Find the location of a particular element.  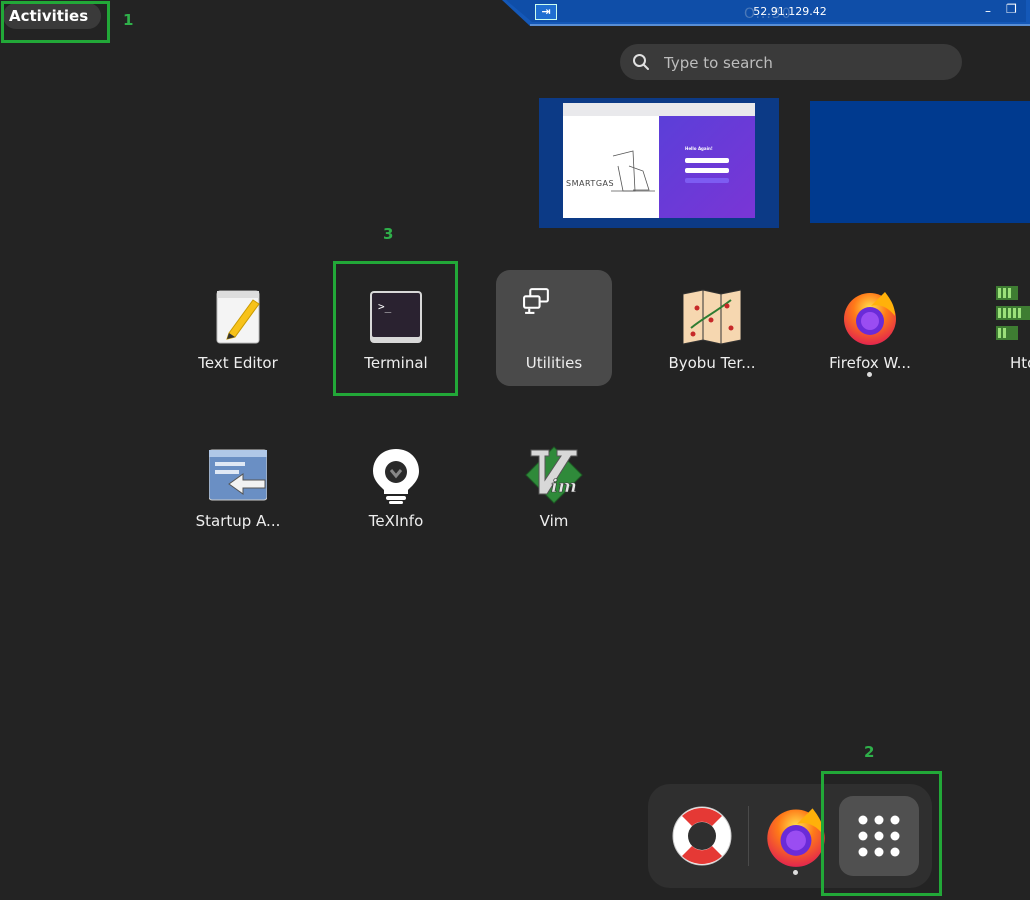

app-label: Hto is located at coordinates (1020, 363).